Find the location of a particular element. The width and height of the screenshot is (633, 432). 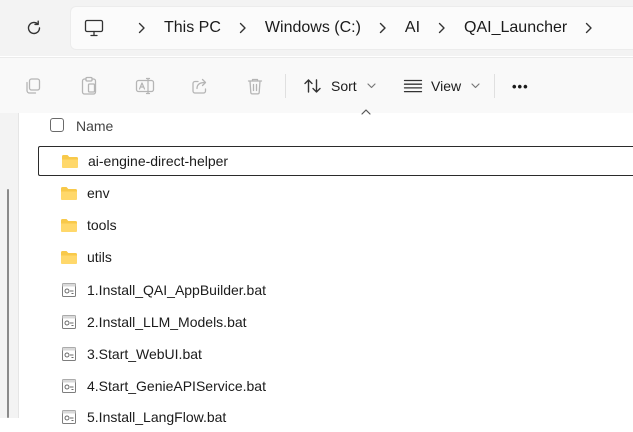

address-bar-row: This PC Windows (C:) AI QAI_Launcher is located at coordinates (316, 28).